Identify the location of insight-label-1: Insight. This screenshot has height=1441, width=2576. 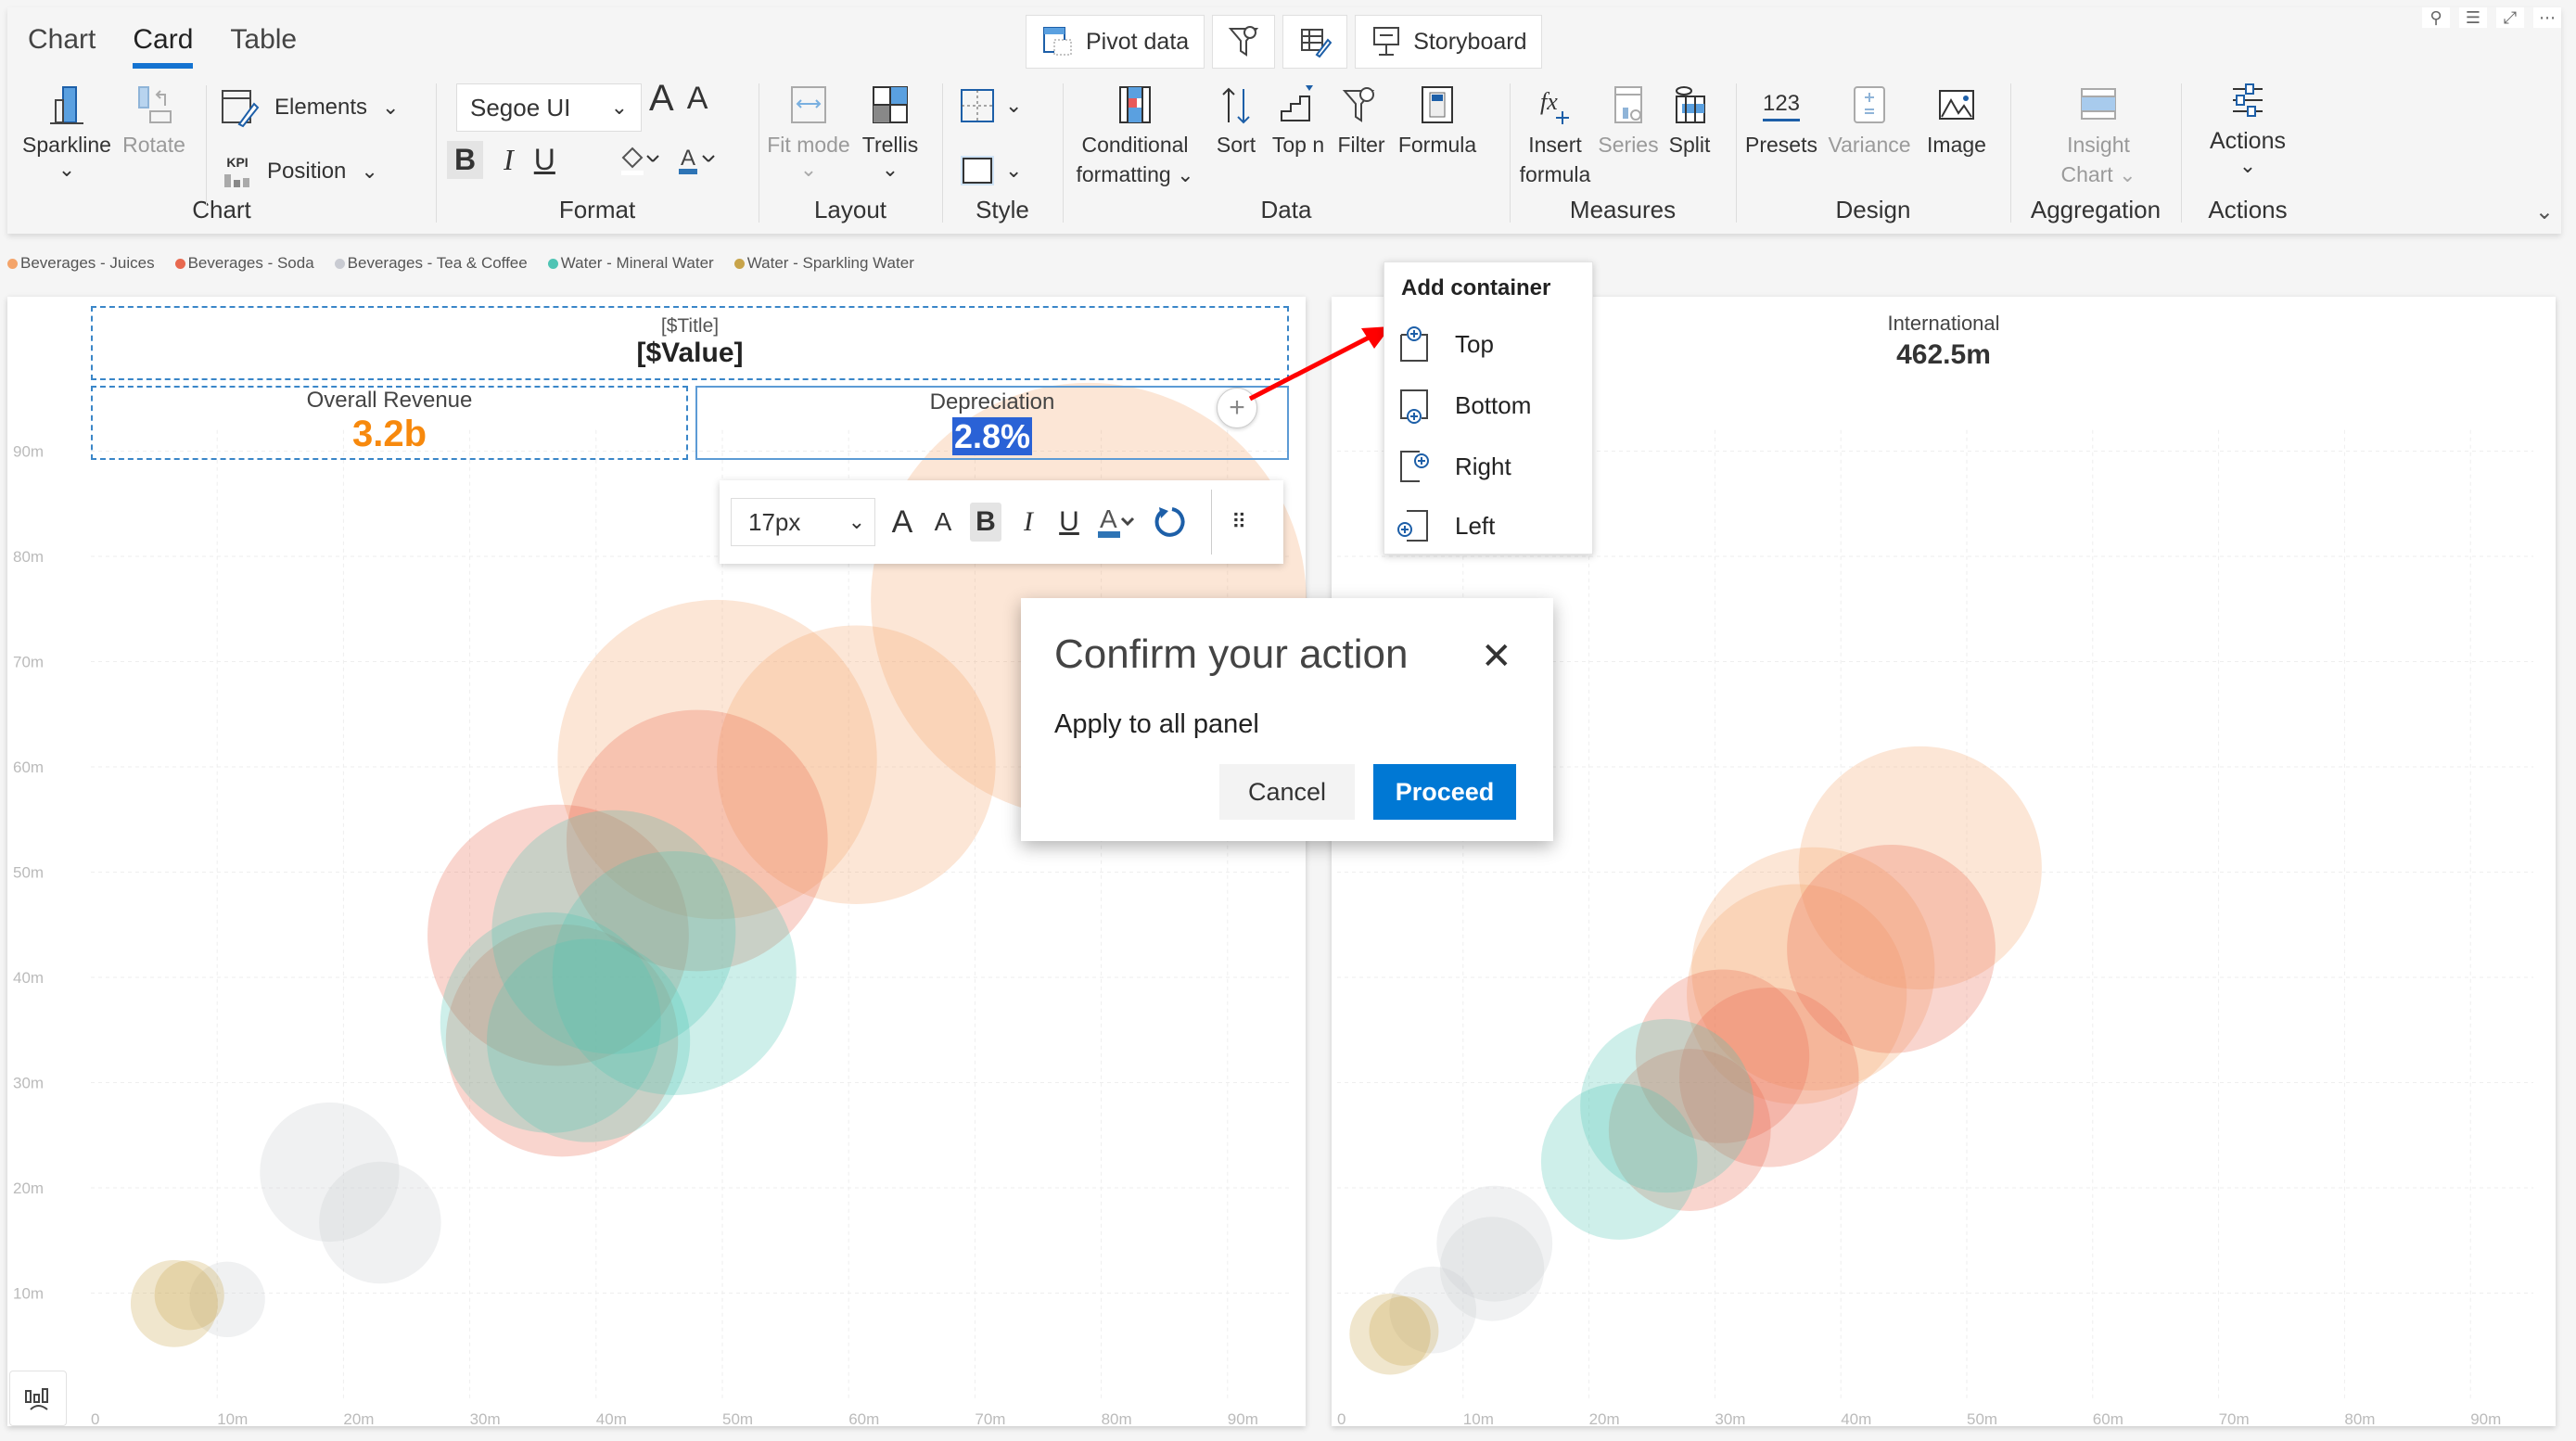
(2098, 145).